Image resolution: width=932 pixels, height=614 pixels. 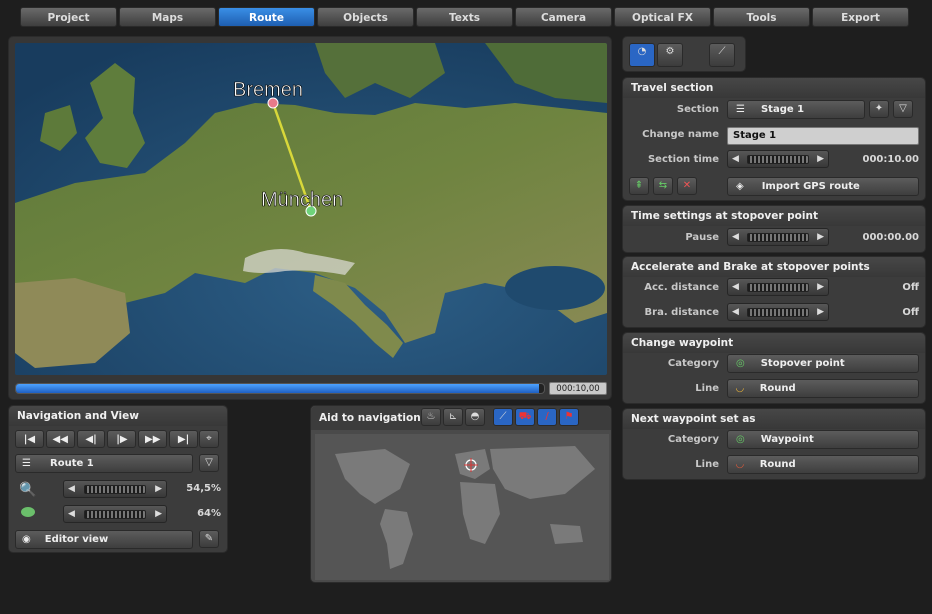 What do you see at coordinates (122, 439) in the screenshot?
I see `step-forward-button: |▶` at bounding box center [122, 439].